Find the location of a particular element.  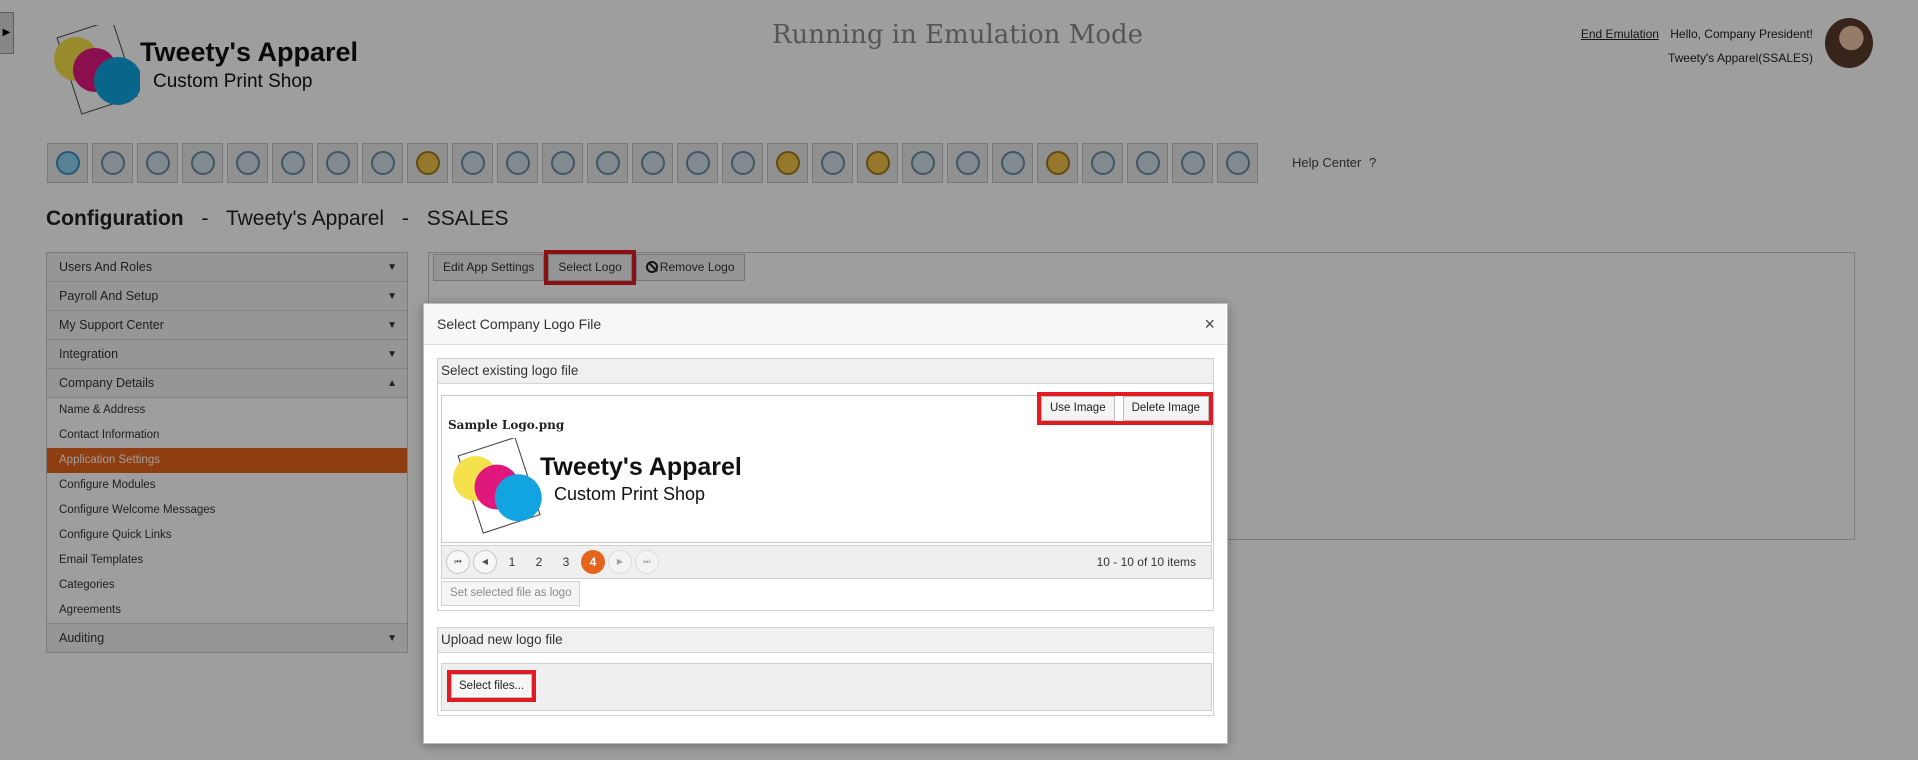

next-page-icon: ▶ is located at coordinates (620, 562).